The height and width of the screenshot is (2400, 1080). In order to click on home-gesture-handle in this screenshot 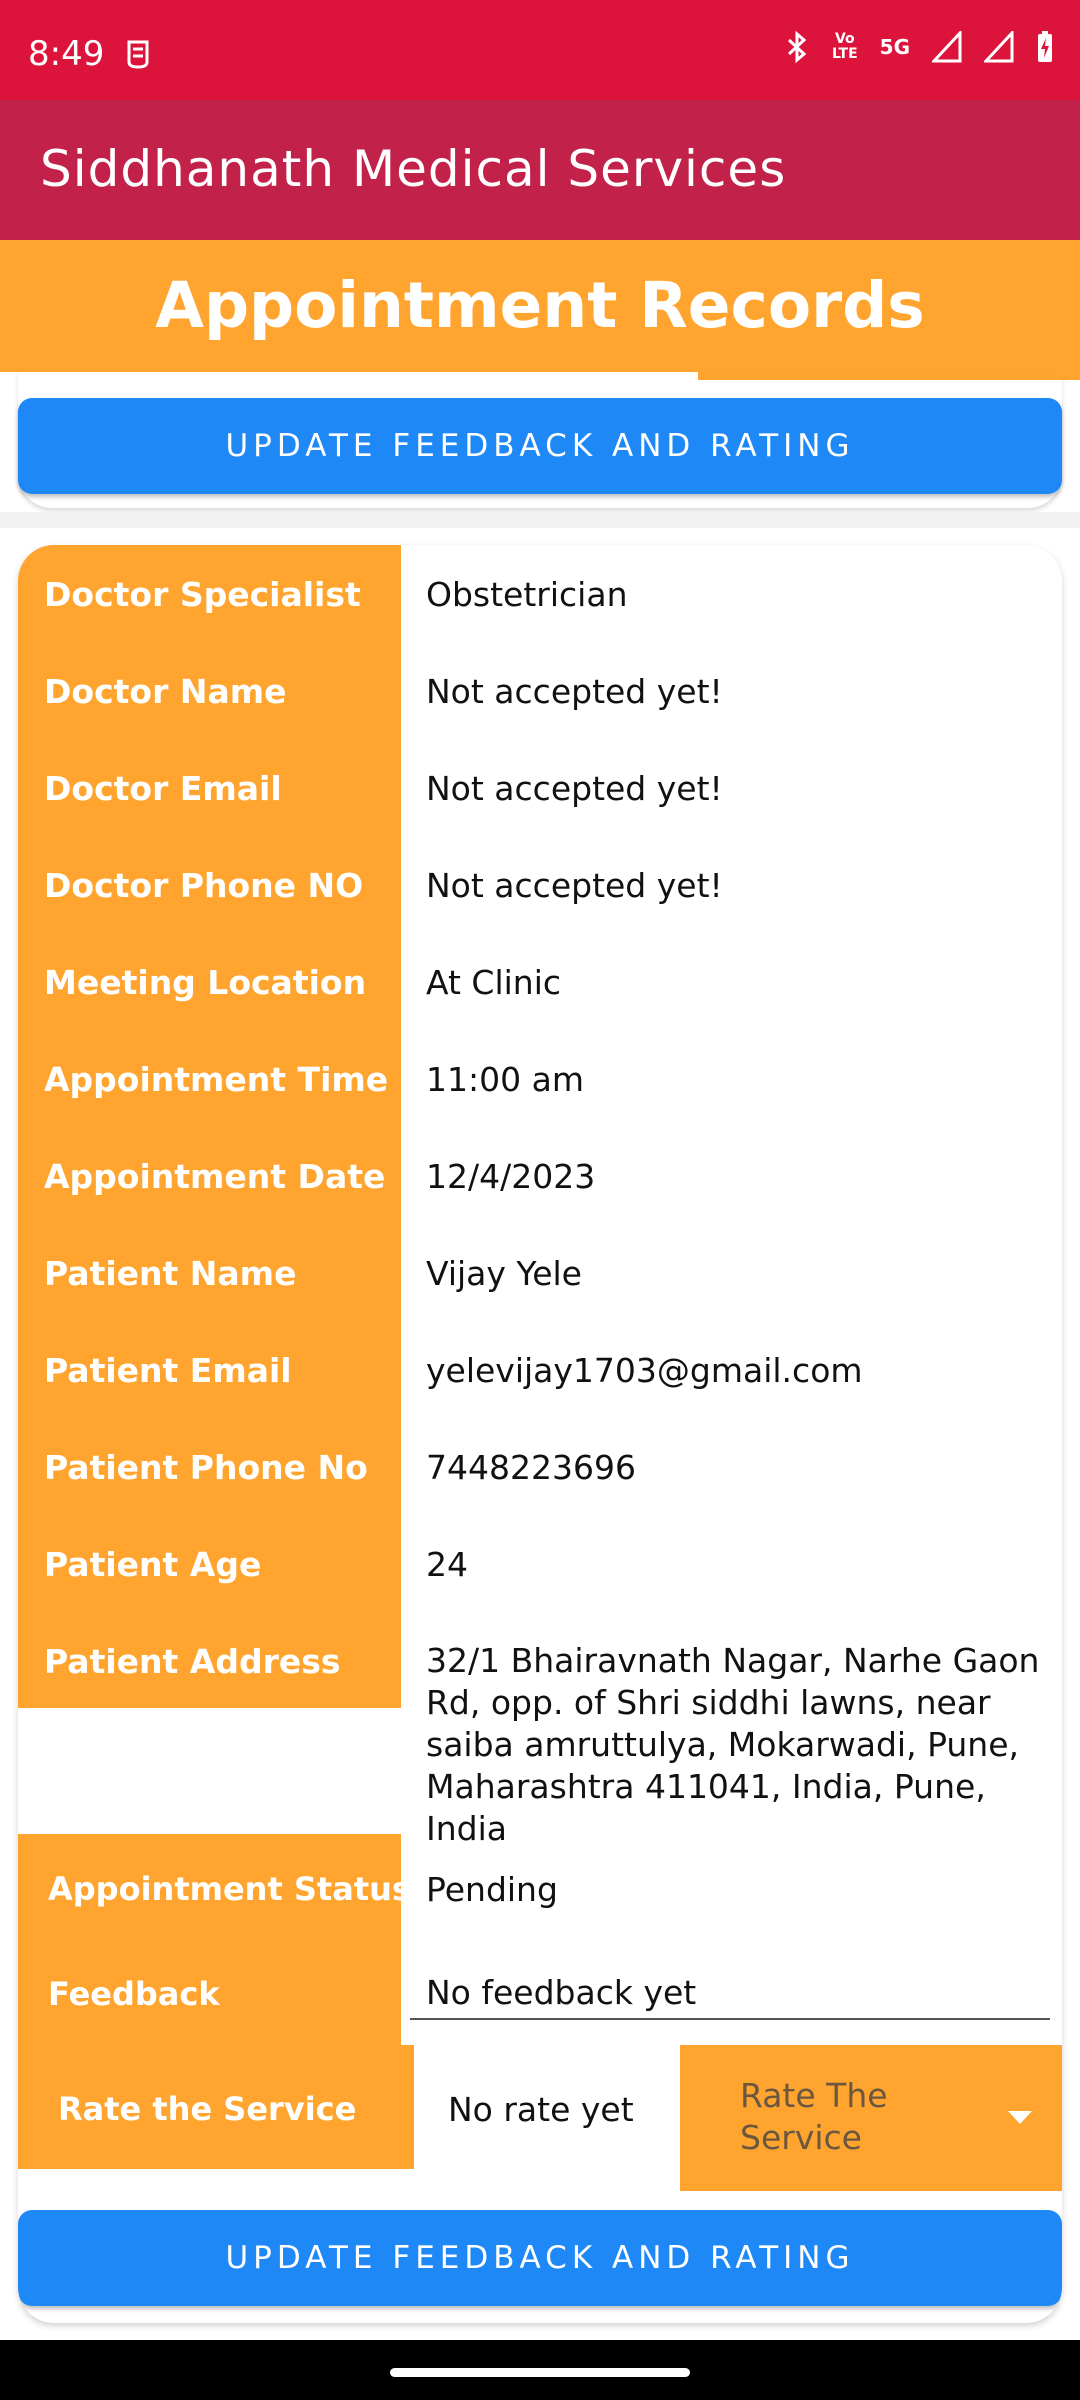, I will do `click(540, 2372)`.